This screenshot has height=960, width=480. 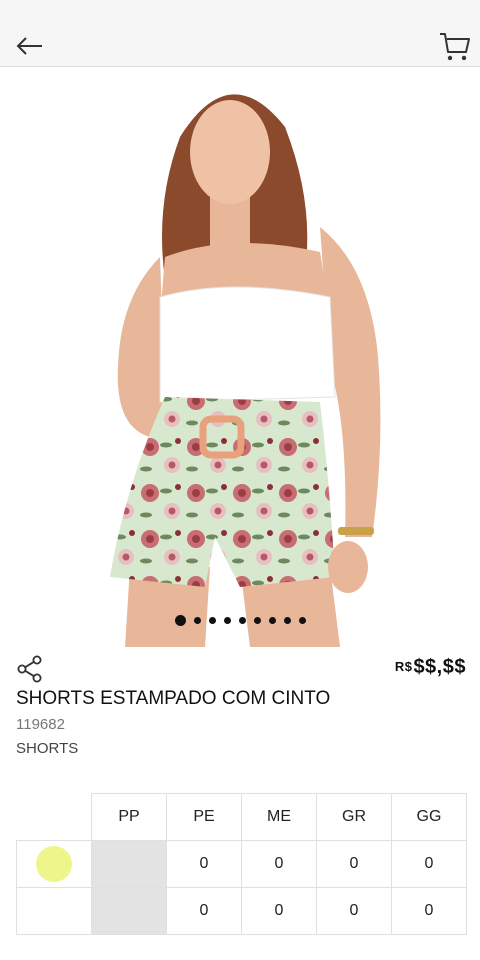 I want to click on price-currency: R$, so click(x=403, y=666).